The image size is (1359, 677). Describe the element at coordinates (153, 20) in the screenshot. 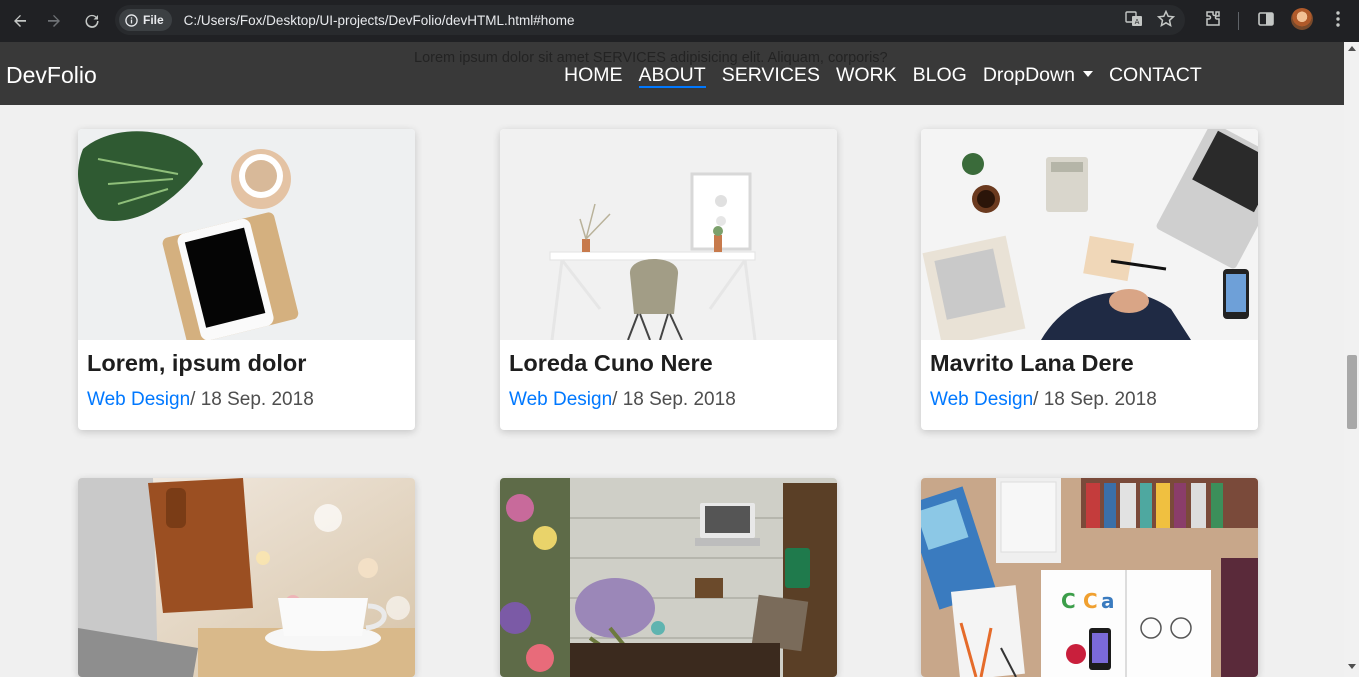

I see `site-chip-label: File` at that location.